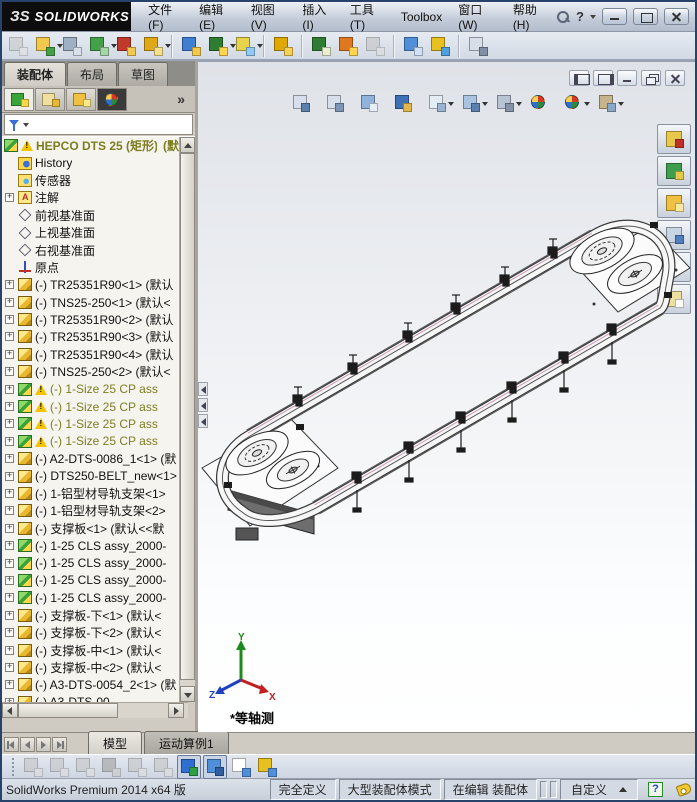  What do you see at coordinates (18, 46) in the screenshot?
I see `edit-component-button` at bounding box center [18, 46].